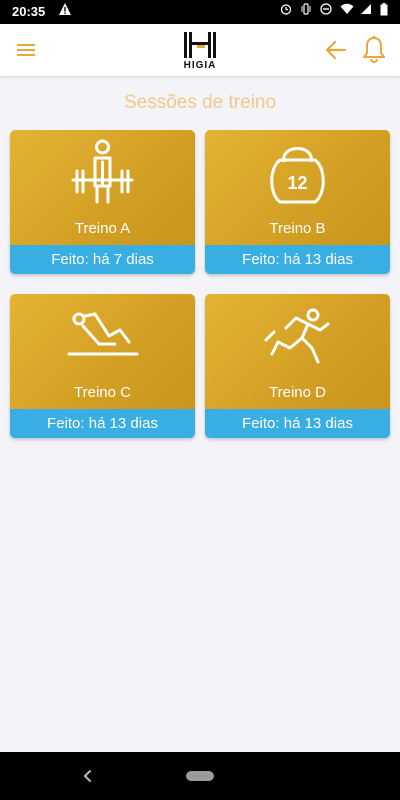 The image size is (400, 800). Describe the element at coordinates (297, 183) in the screenshot. I see `kettlebell-number: 12` at that location.